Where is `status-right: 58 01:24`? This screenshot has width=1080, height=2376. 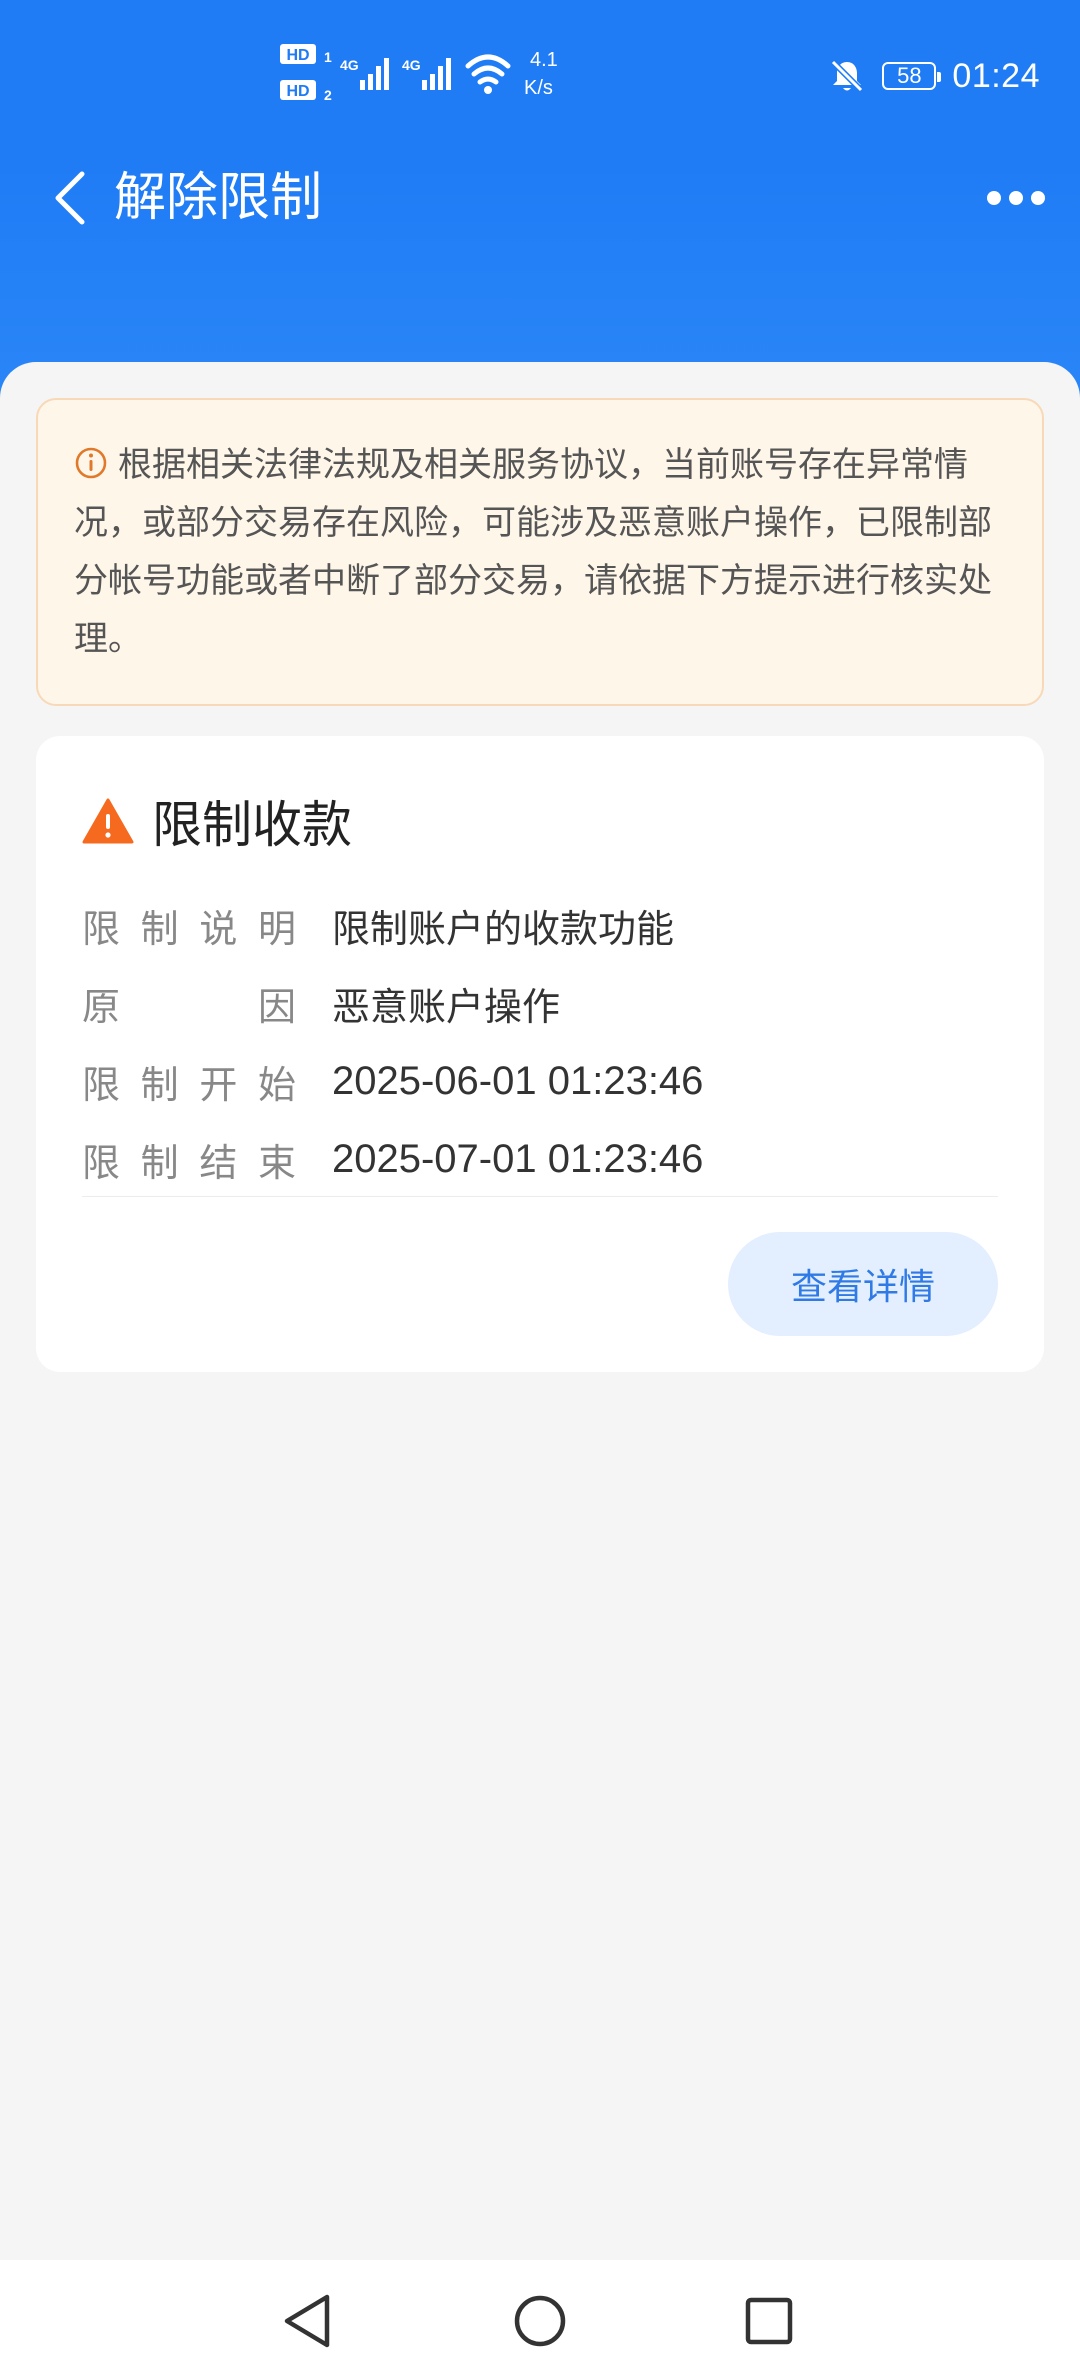 status-right: 58 01:24 is located at coordinates (934, 76).